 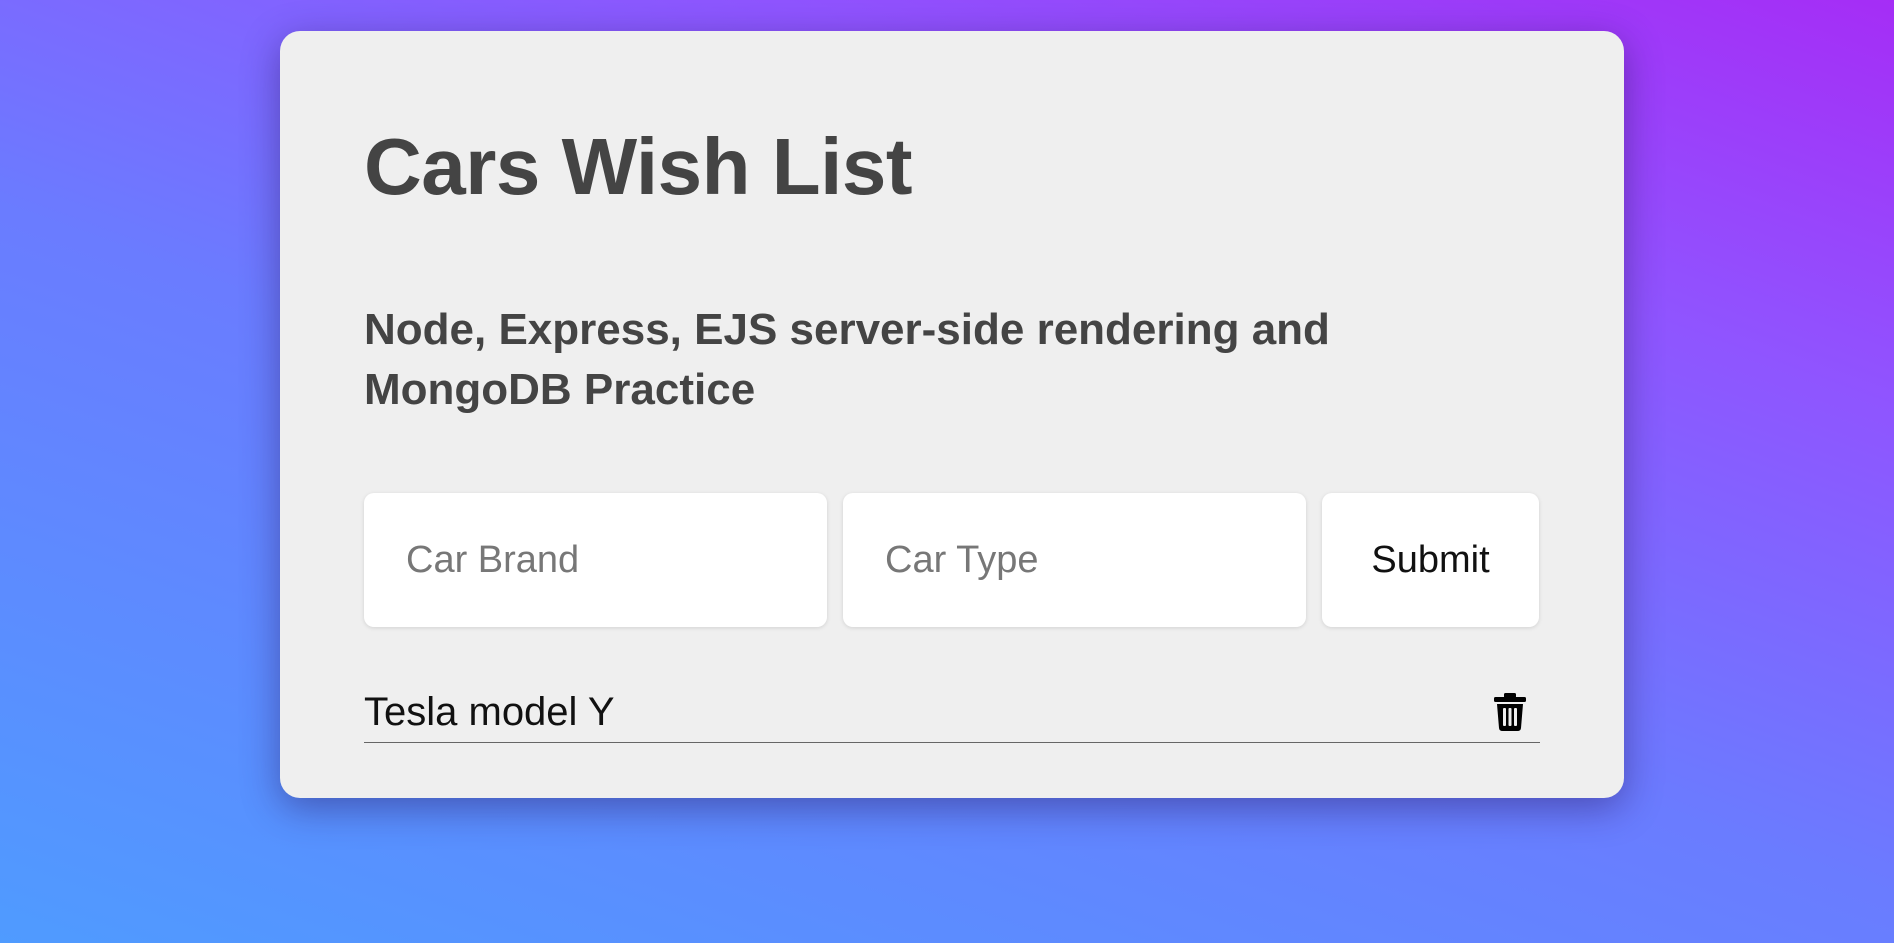 I want to click on trash-icon, so click(x=1510, y=712).